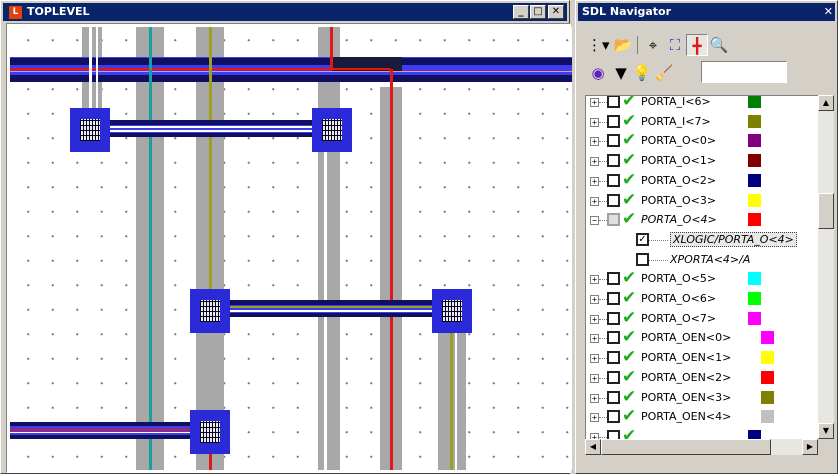 The height and width of the screenshot is (474, 838). What do you see at coordinates (642, 239) in the screenshot?
I see `net-checkbox: ✓` at bounding box center [642, 239].